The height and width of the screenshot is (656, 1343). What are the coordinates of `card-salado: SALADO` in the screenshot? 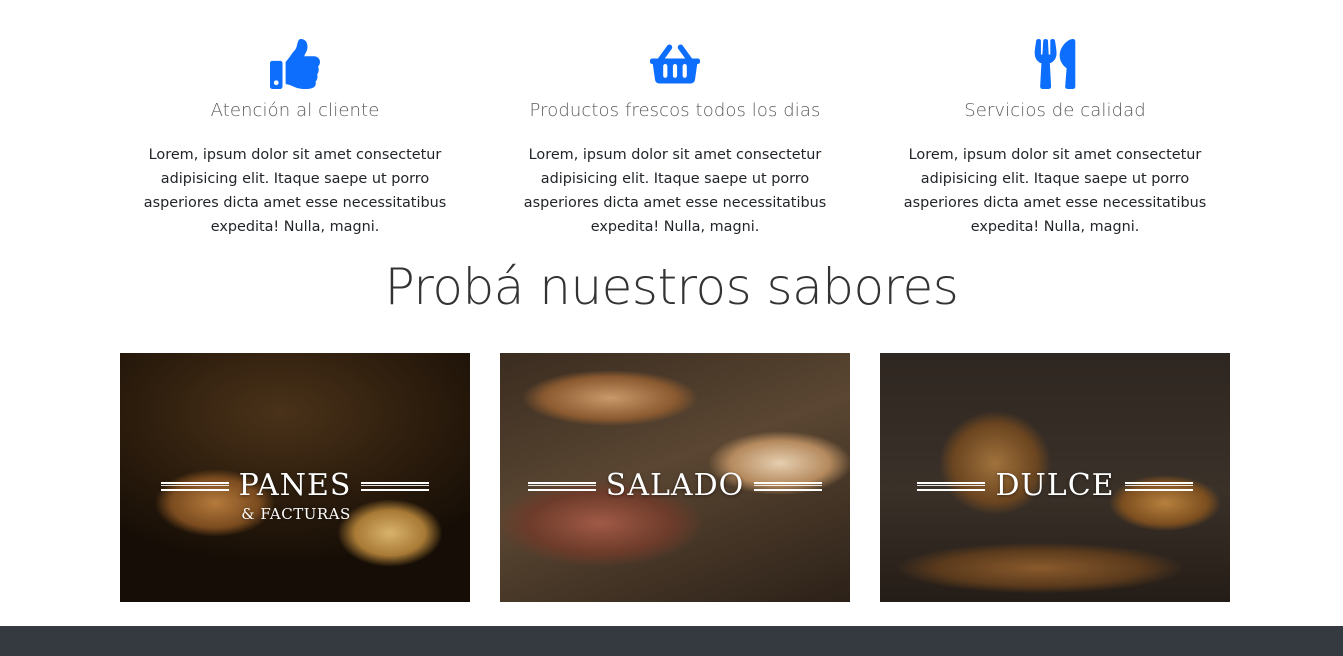 It's located at (675, 477).